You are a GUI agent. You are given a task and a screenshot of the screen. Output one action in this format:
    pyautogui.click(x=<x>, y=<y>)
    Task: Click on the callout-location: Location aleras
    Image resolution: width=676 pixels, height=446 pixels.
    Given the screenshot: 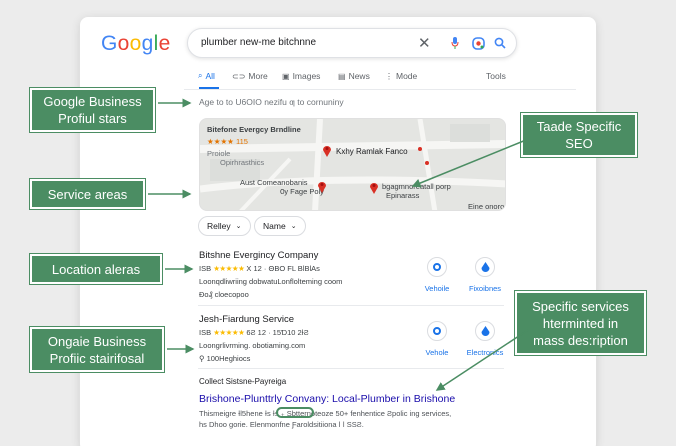 What is the action you would take?
    pyautogui.click(x=96, y=269)
    